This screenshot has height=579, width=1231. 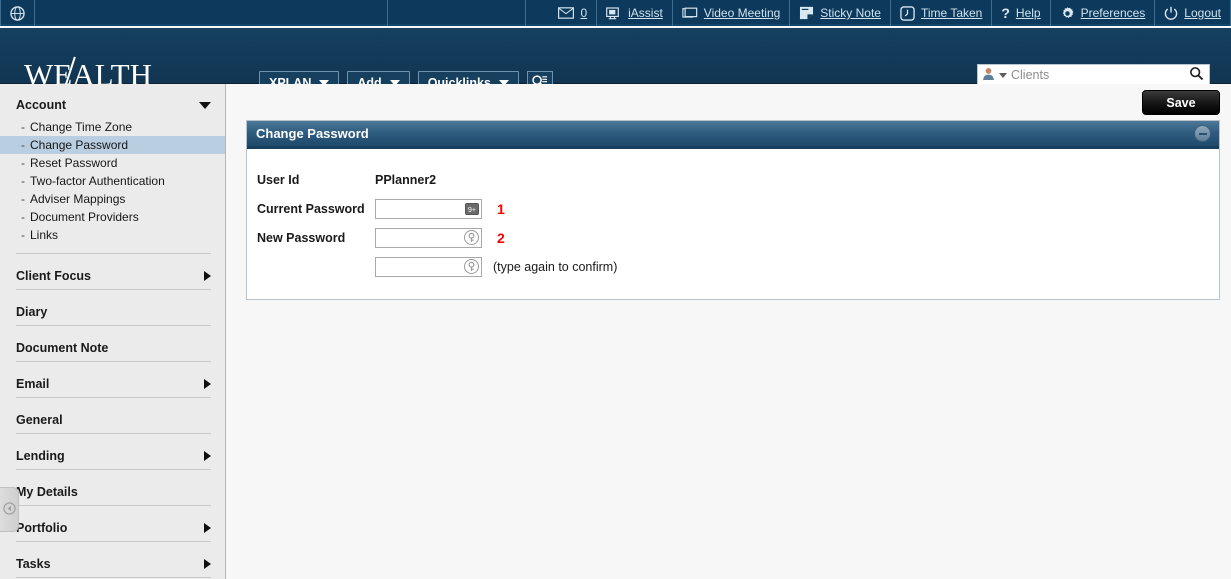 I want to click on sidebar-item-reset-password: - Reset Password, so click(x=112, y=163).